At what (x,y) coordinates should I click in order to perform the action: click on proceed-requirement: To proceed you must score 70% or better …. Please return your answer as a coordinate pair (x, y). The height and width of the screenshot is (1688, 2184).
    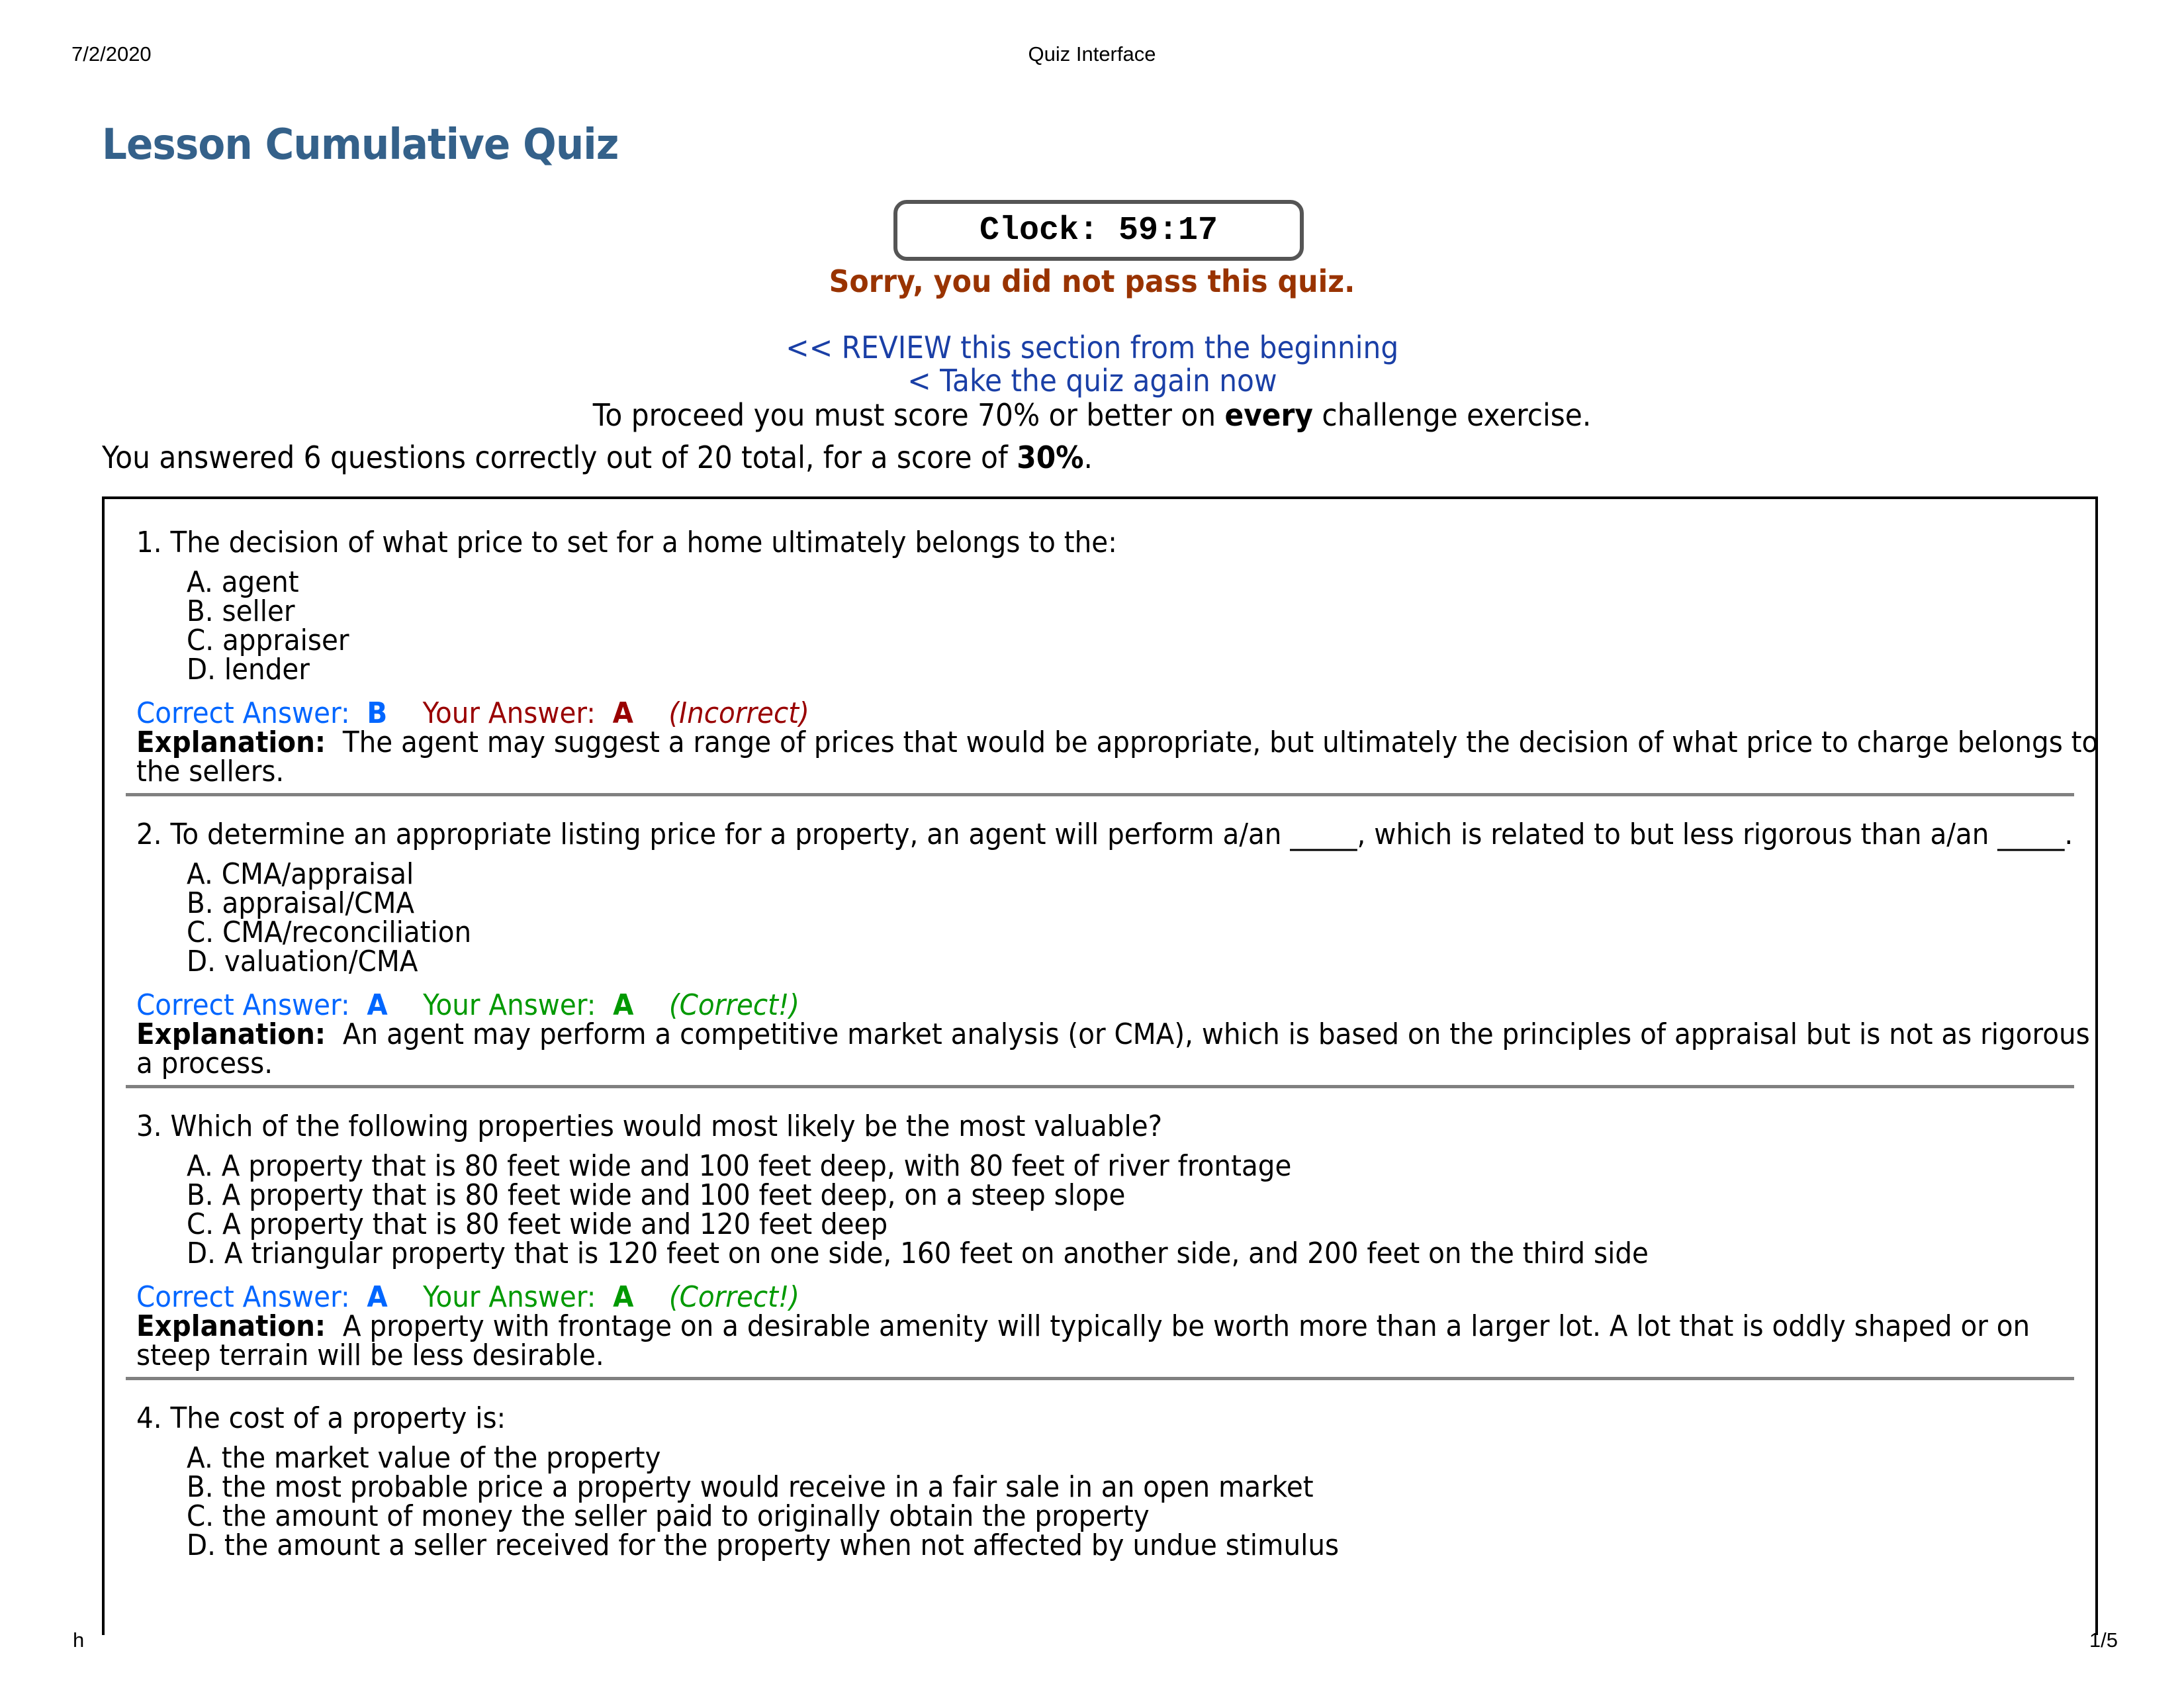
    Looking at the image, I should click on (1092, 415).